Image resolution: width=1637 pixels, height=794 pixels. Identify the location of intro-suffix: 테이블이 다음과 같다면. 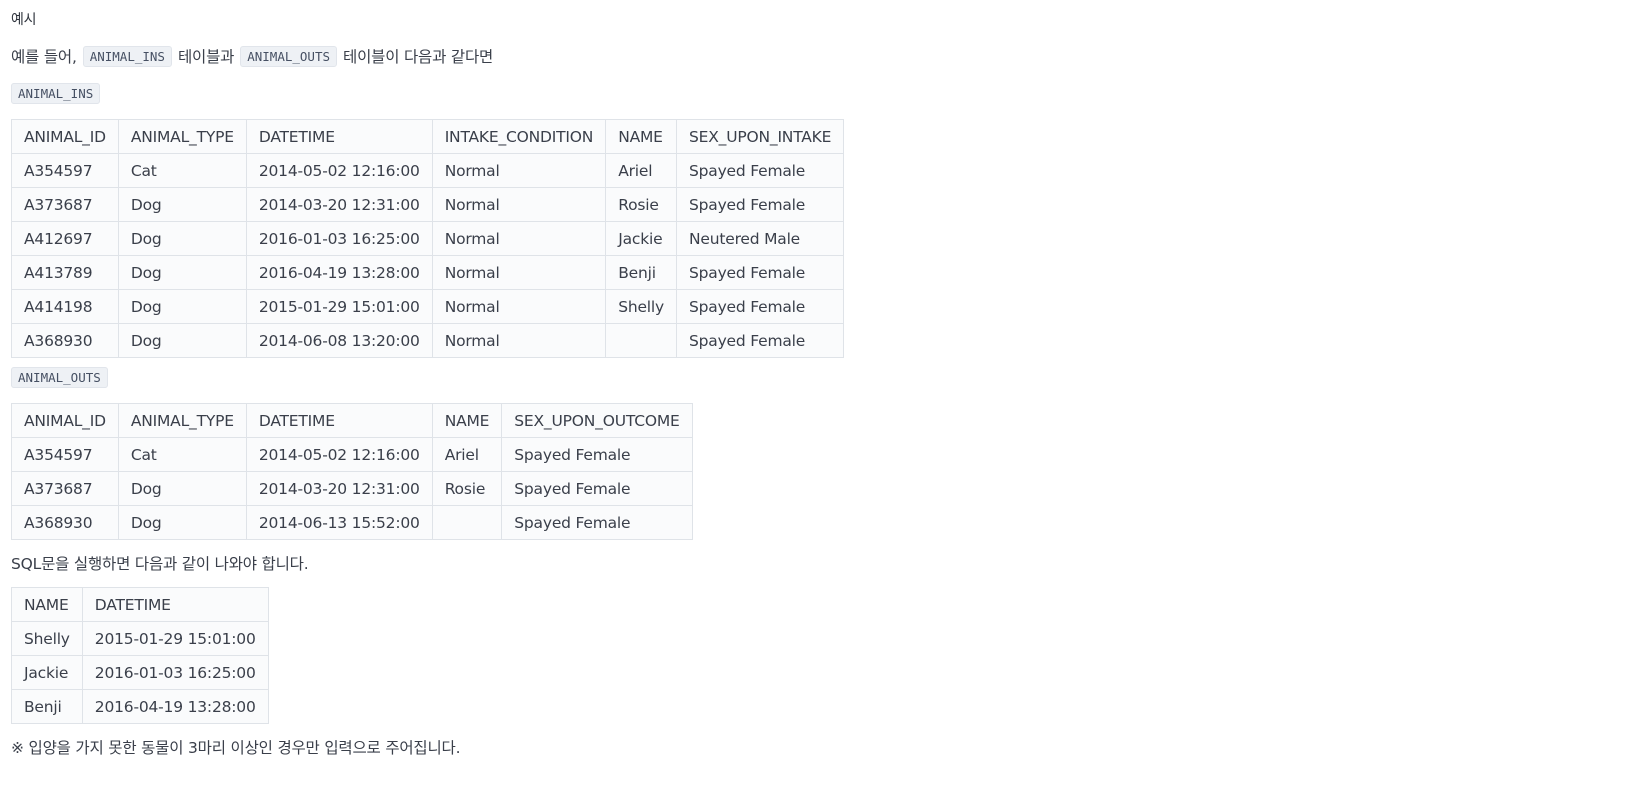
(418, 57).